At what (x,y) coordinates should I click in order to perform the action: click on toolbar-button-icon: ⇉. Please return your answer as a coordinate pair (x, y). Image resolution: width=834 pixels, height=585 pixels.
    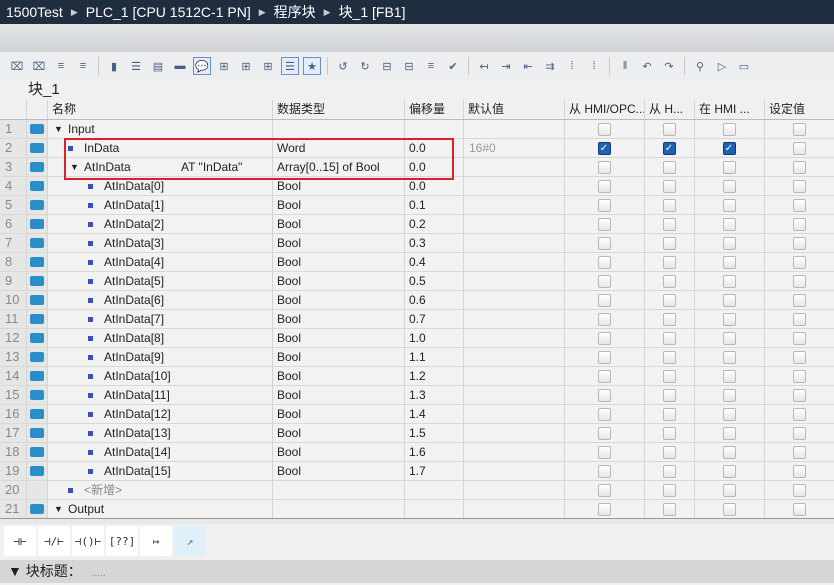
    Looking at the image, I should click on (550, 66).